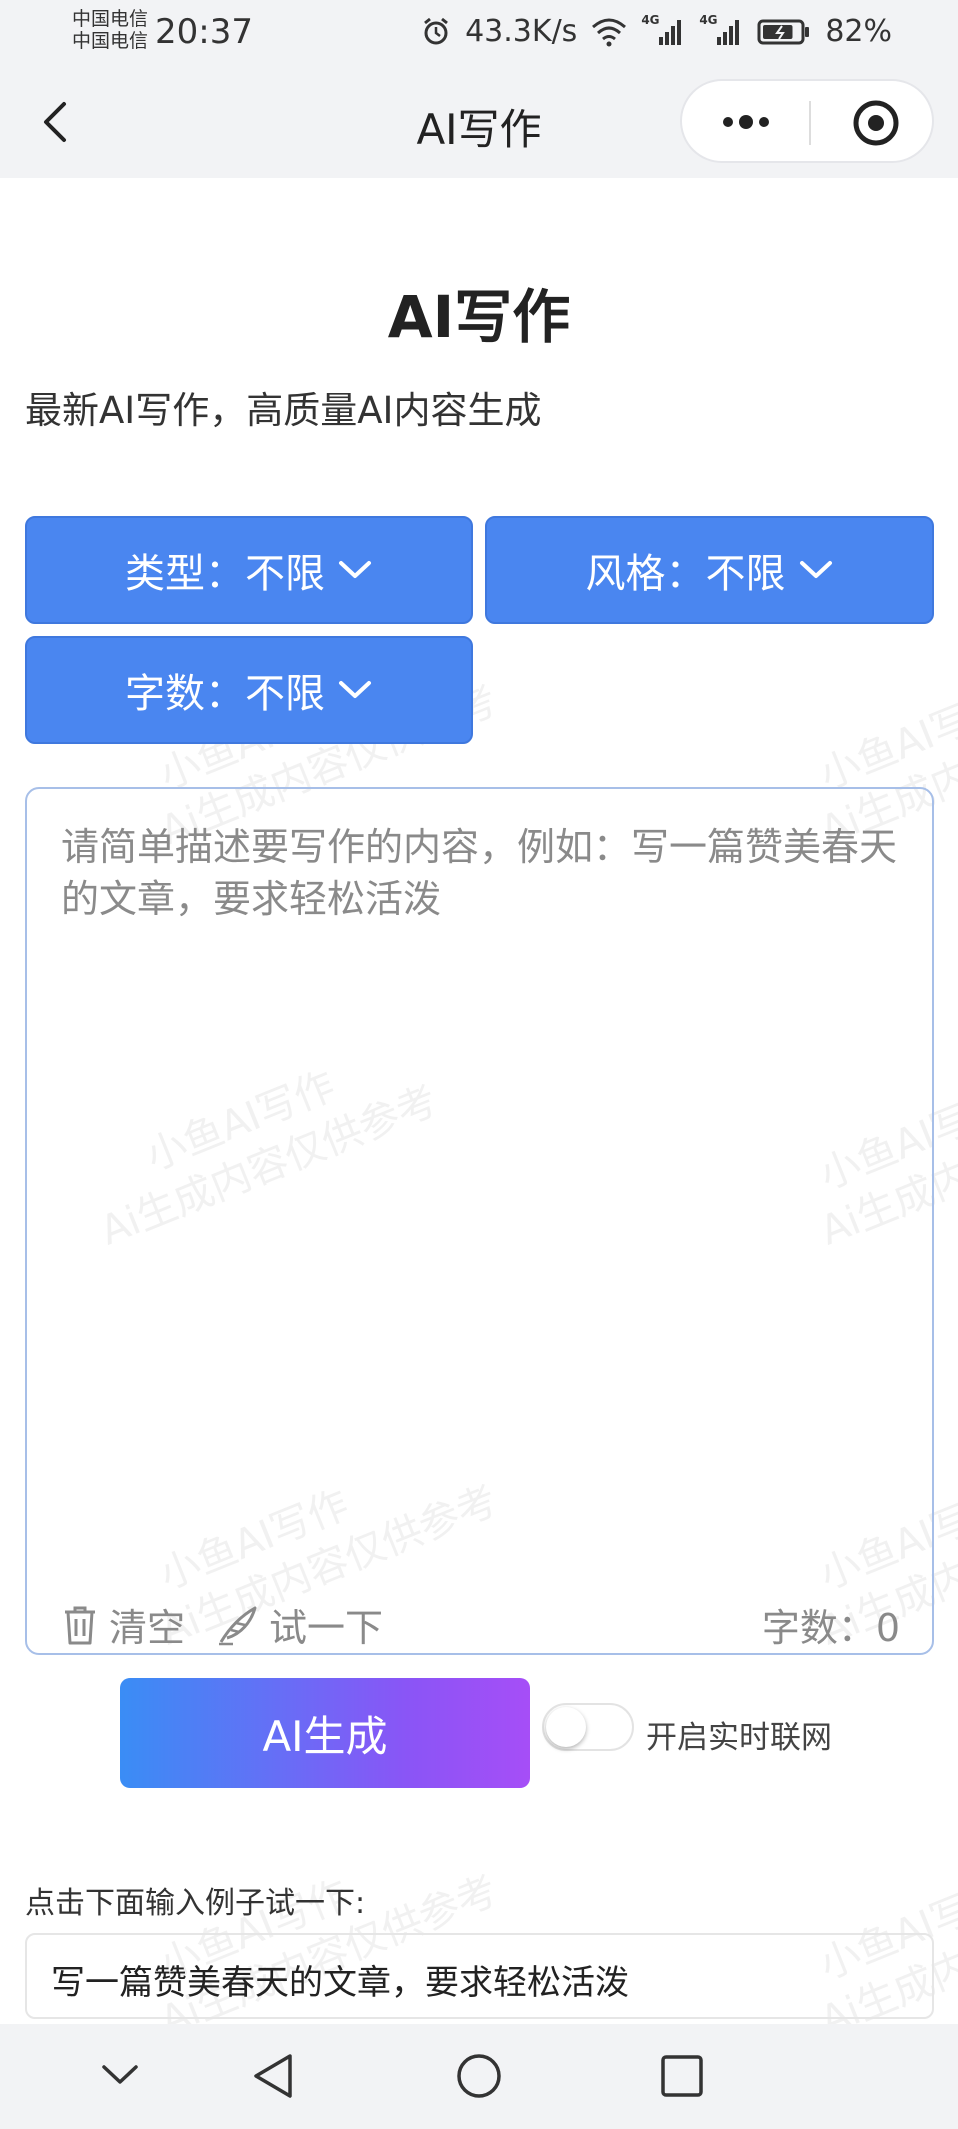  Describe the element at coordinates (479, 317) in the screenshot. I see `page-title: AI写作` at that location.